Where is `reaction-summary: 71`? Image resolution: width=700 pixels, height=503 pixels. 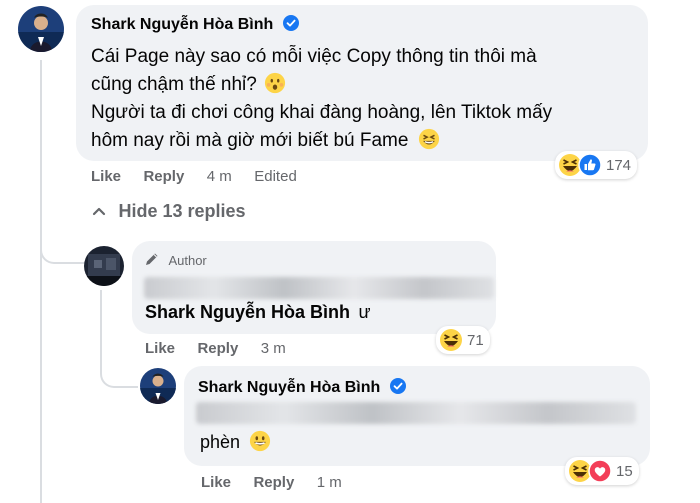
reaction-summary: 71 is located at coordinates (463, 340).